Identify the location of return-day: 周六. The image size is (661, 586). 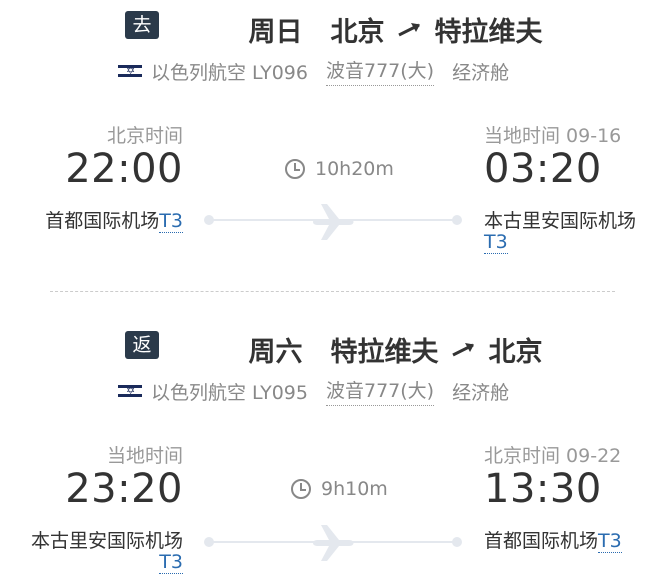
(275, 352).